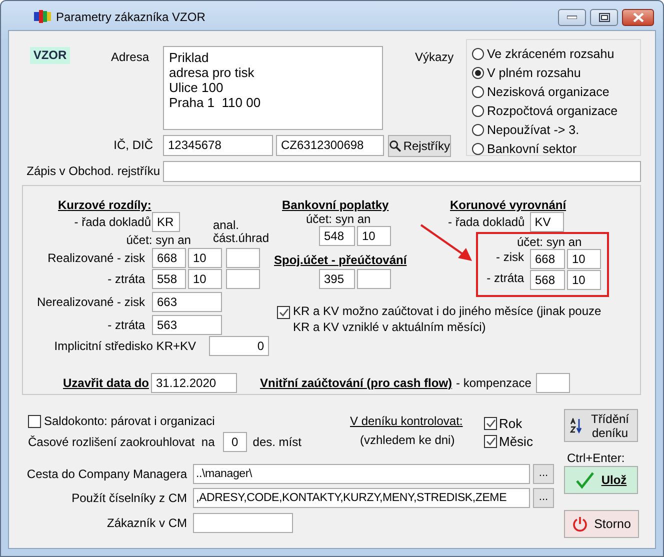 This screenshot has width=664, height=557. What do you see at coordinates (402, 171) in the screenshot?
I see `register-field` at bounding box center [402, 171].